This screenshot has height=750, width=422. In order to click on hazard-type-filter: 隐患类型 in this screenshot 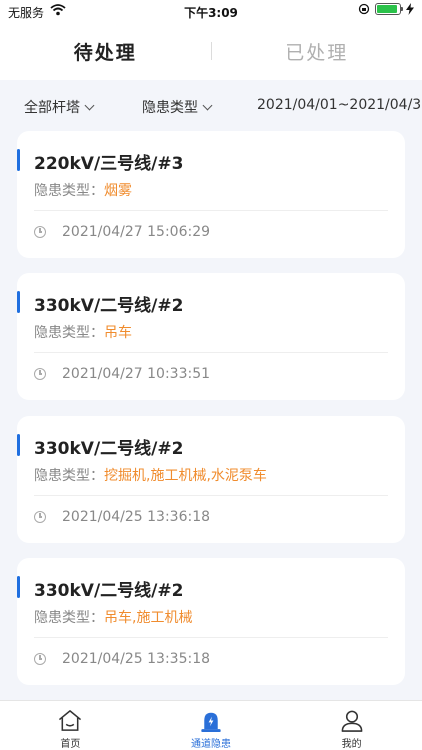, I will do `click(177, 107)`.